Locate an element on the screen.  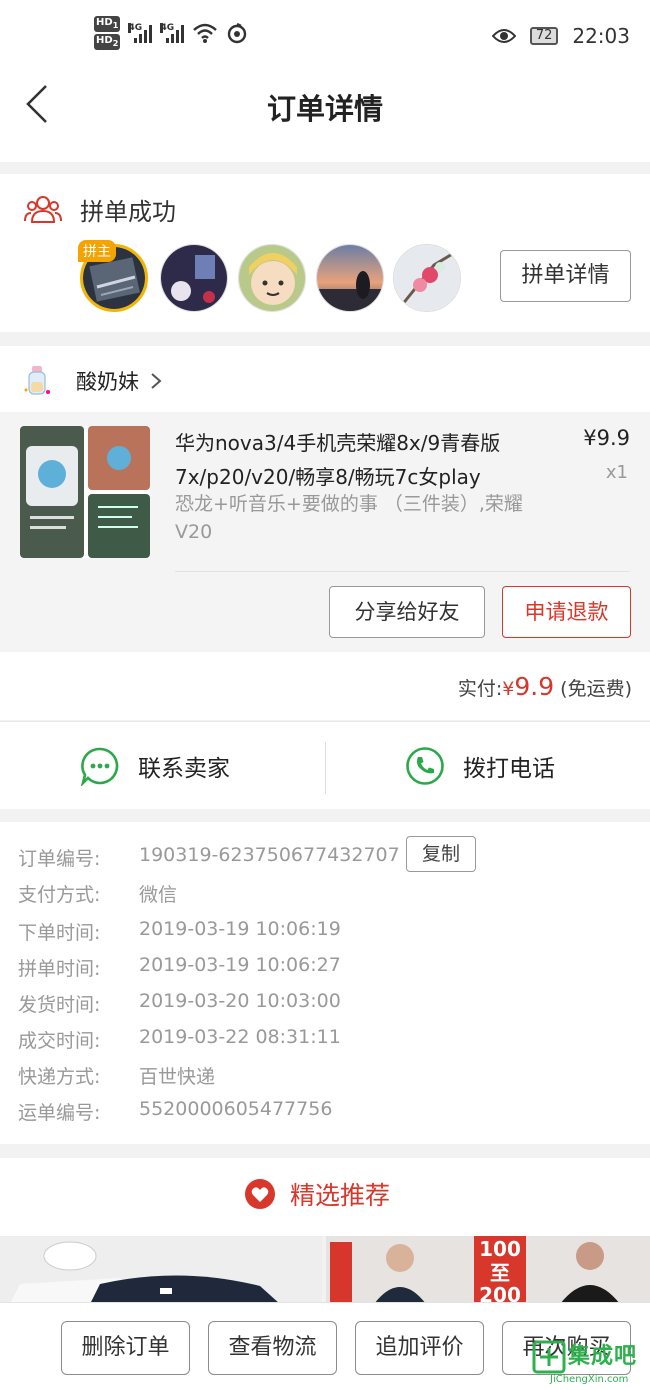
eye-icon is located at coordinates (503, 36).